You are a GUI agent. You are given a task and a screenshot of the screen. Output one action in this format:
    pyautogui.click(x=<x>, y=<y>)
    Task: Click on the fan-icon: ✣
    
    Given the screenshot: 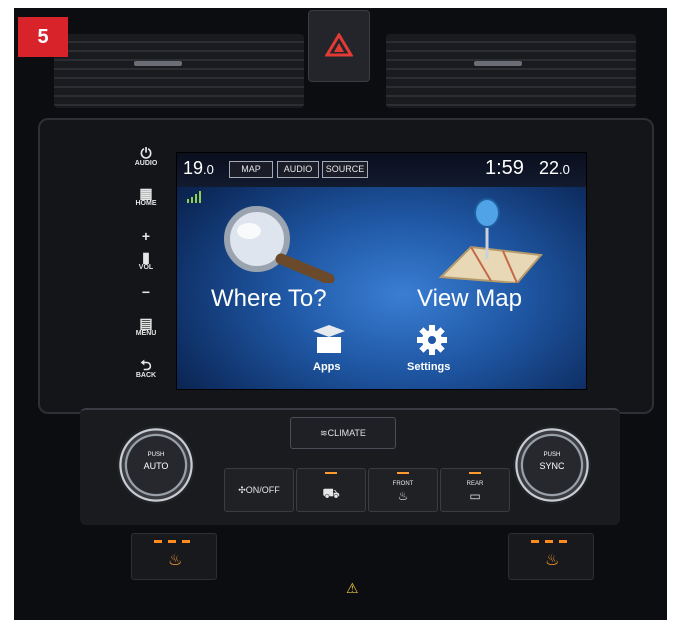 What is the action you would take?
    pyautogui.click(x=242, y=490)
    